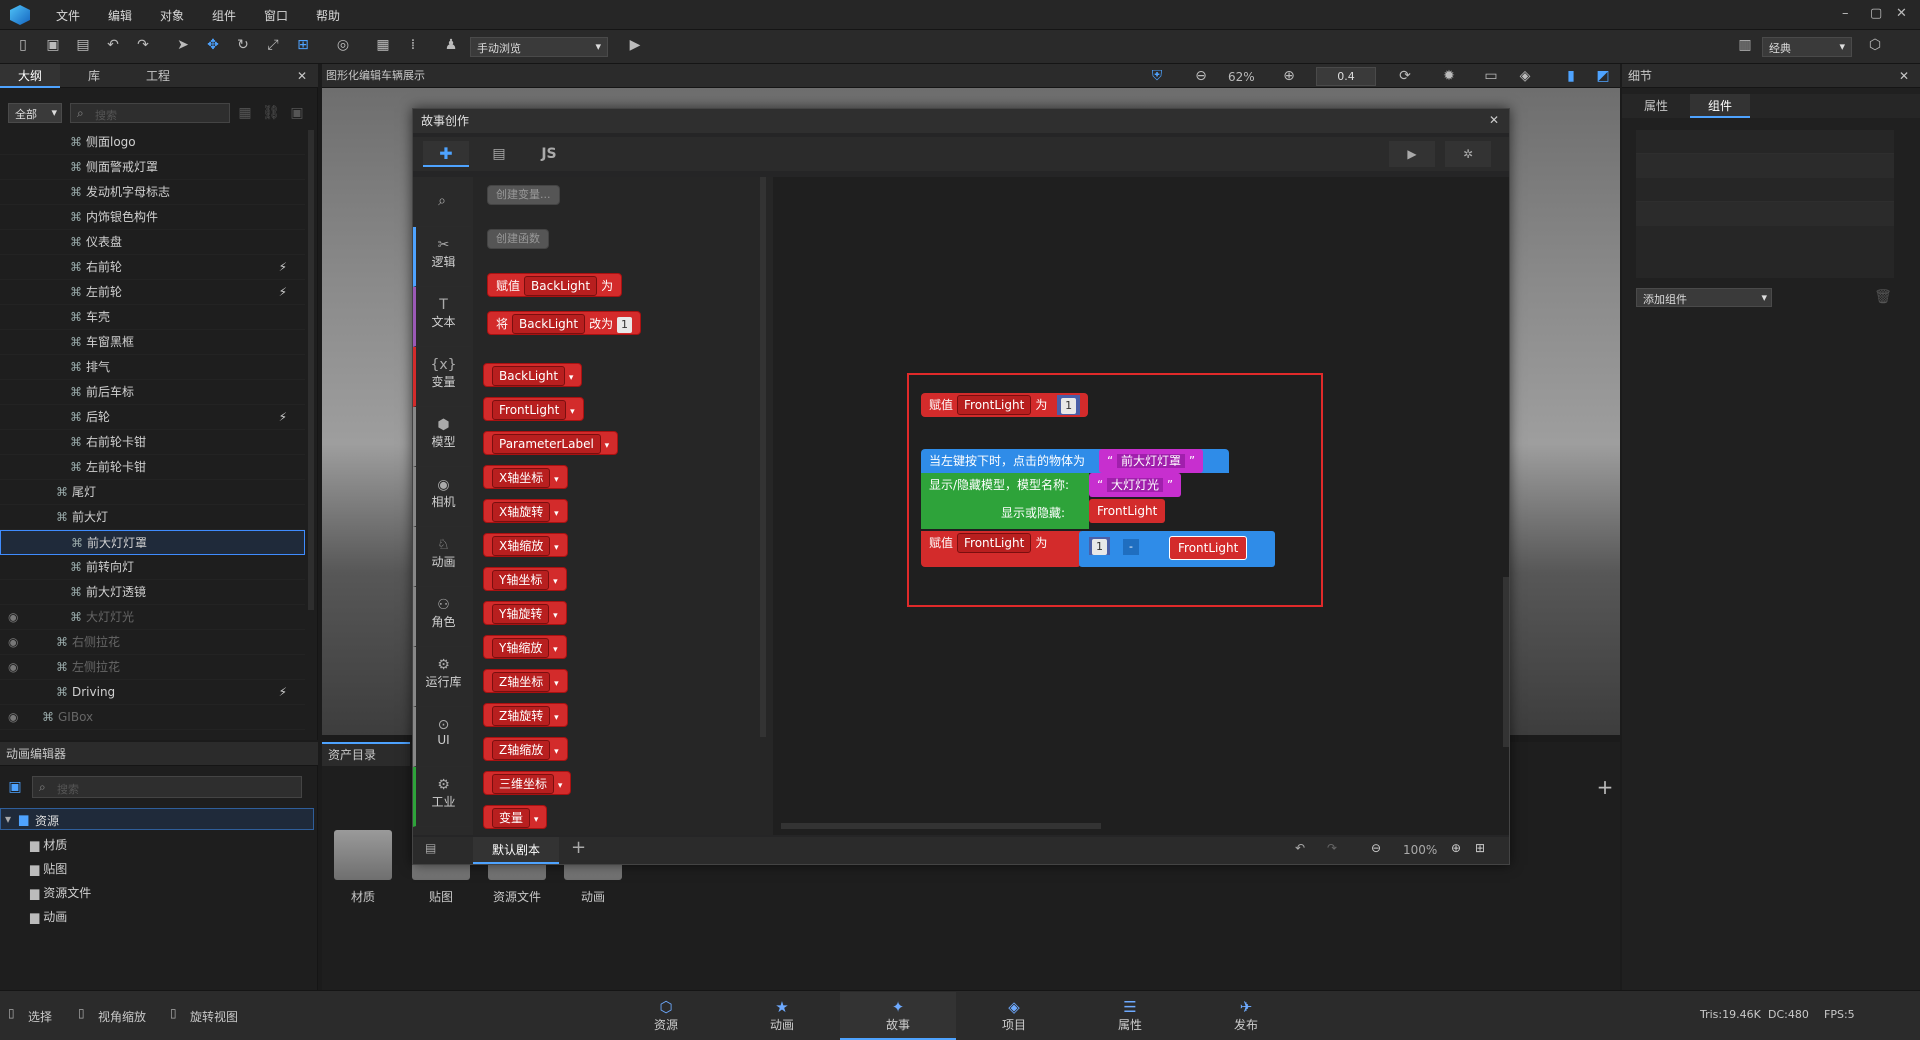 This screenshot has height=1040, width=1920. Describe the element at coordinates (183, 45) in the screenshot. I see `select-tool-icon: ➤` at that location.